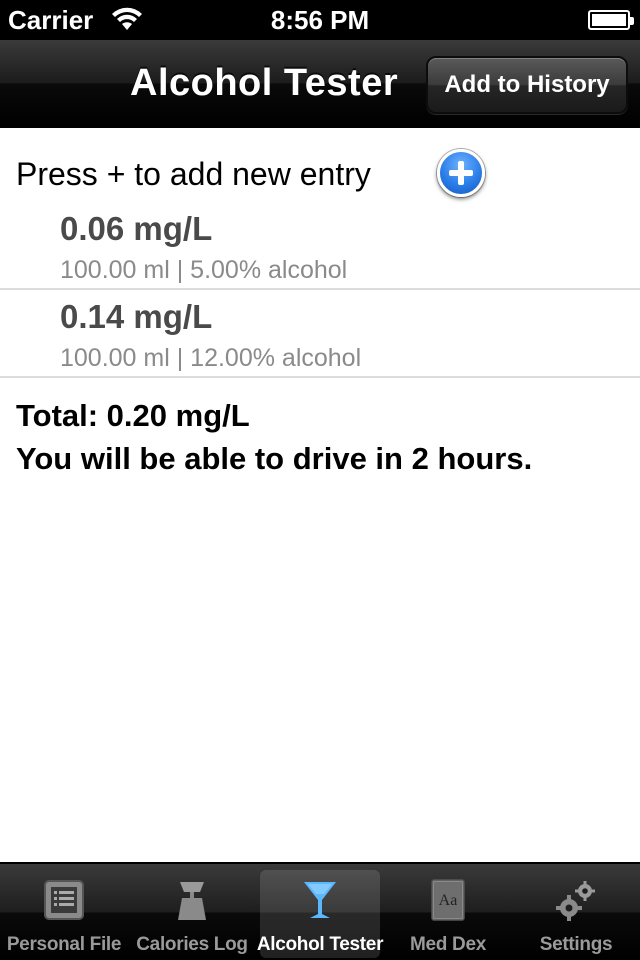 The width and height of the screenshot is (640, 960). Describe the element at coordinates (320, 944) in the screenshot. I see `tab-label: Alcohol Tester` at that location.